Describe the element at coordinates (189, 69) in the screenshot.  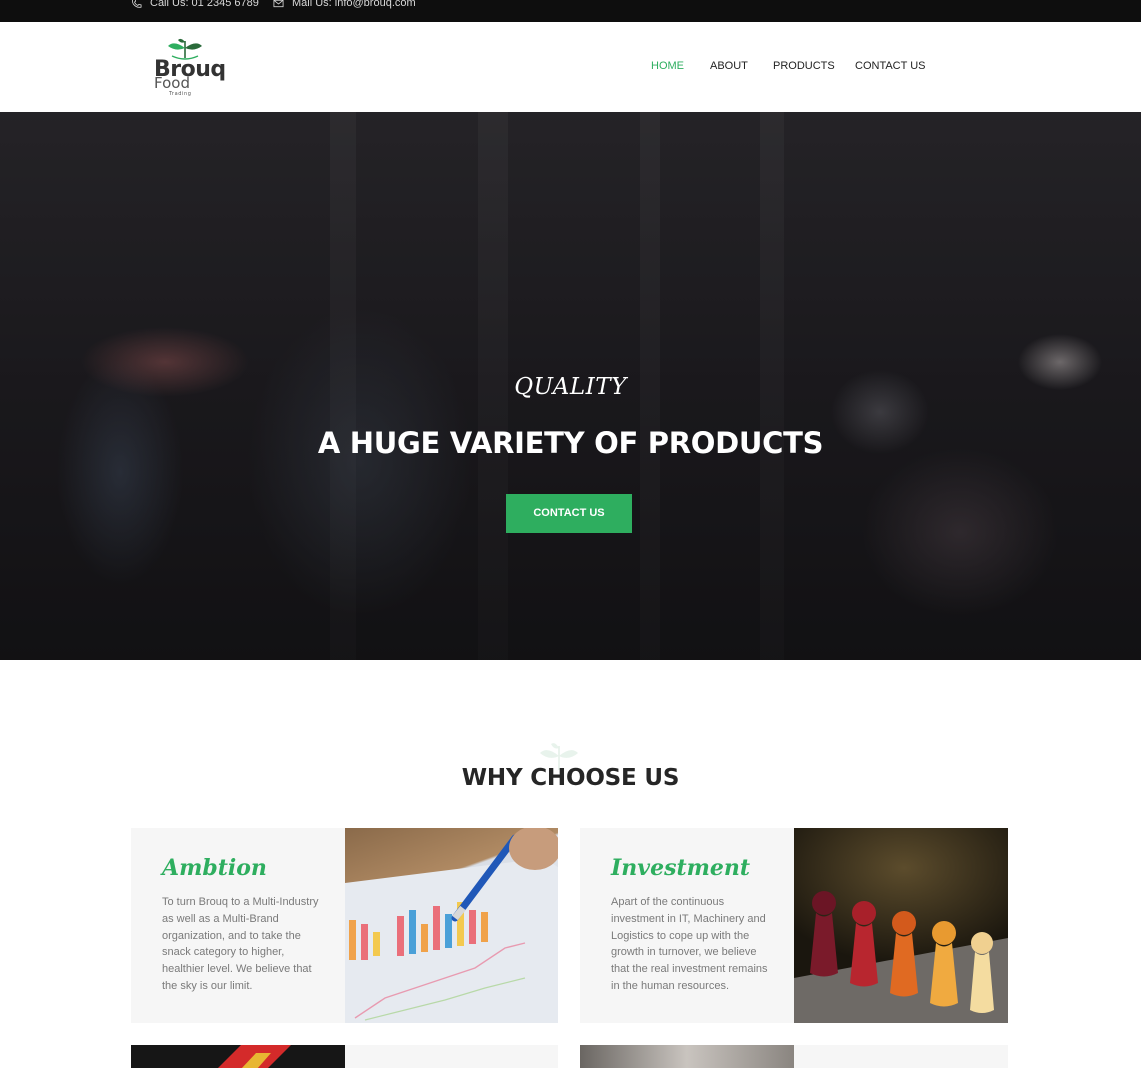
I see `brand-logo: Brouq Food Trading` at that location.